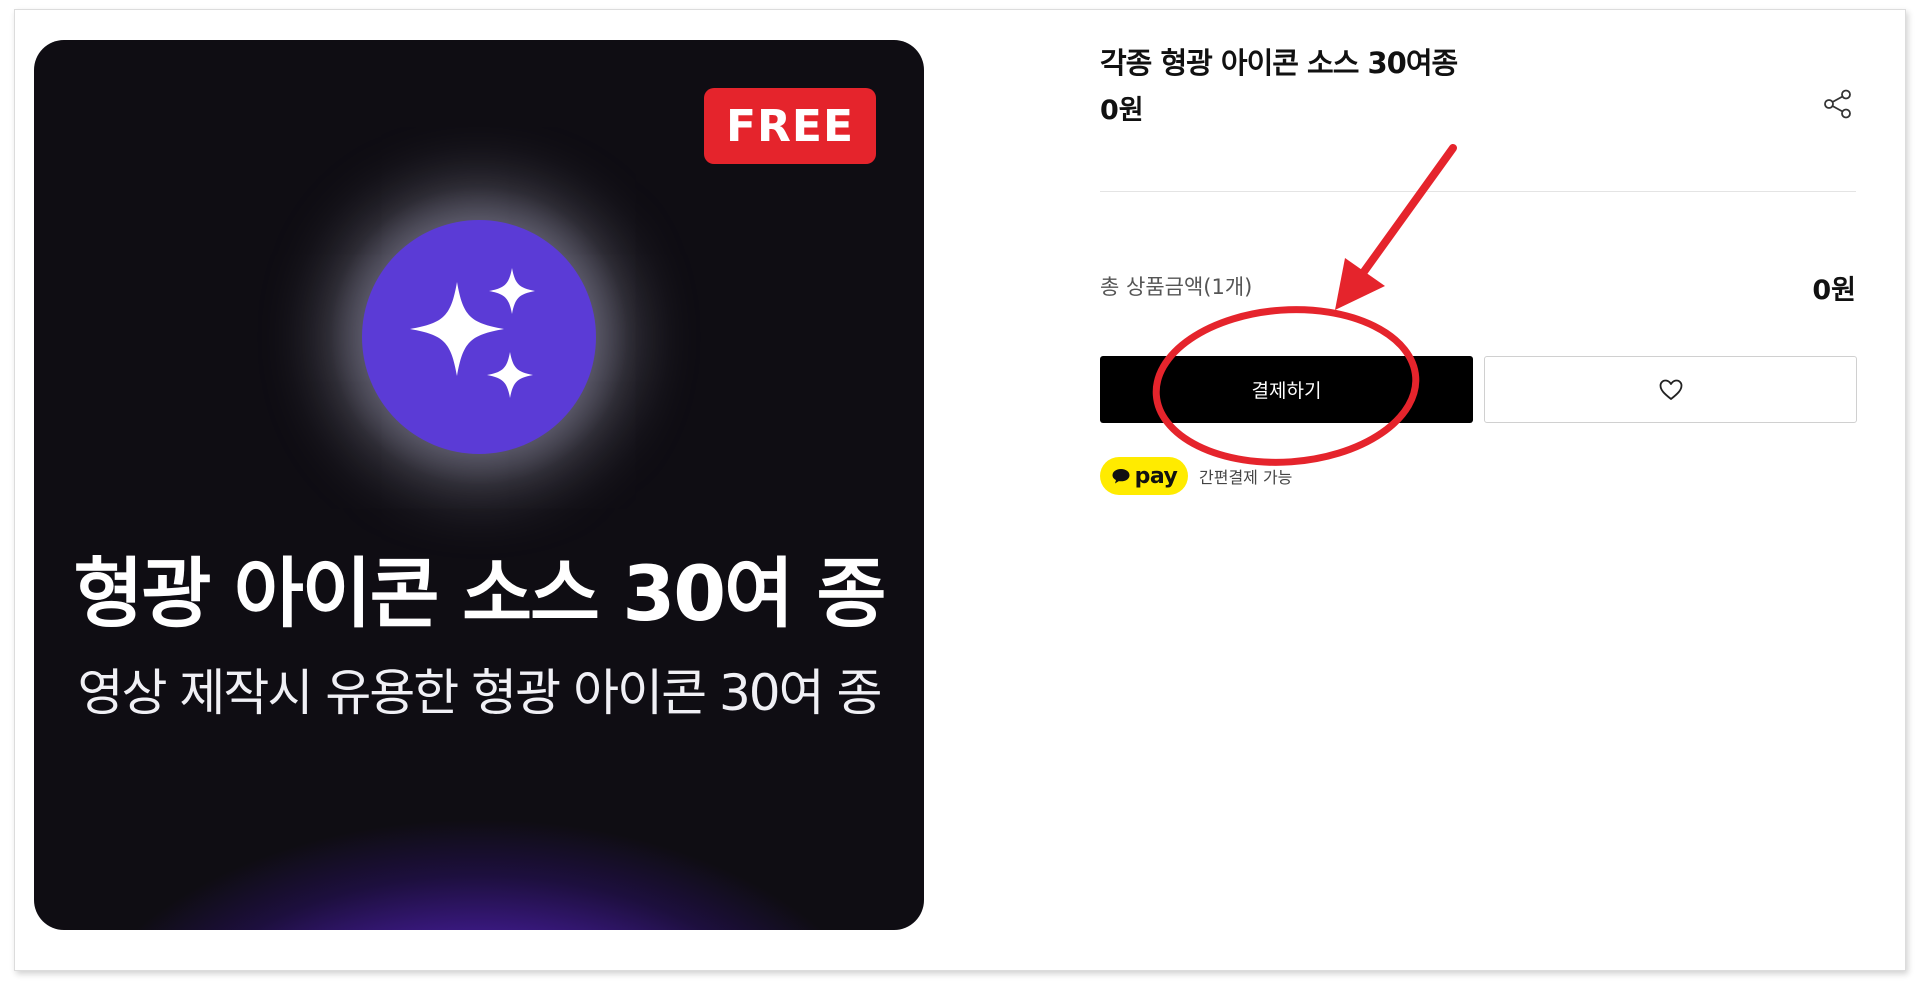 The height and width of the screenshot is (982, 1920). I want to click on sparkles-icon, so click(479, 337).